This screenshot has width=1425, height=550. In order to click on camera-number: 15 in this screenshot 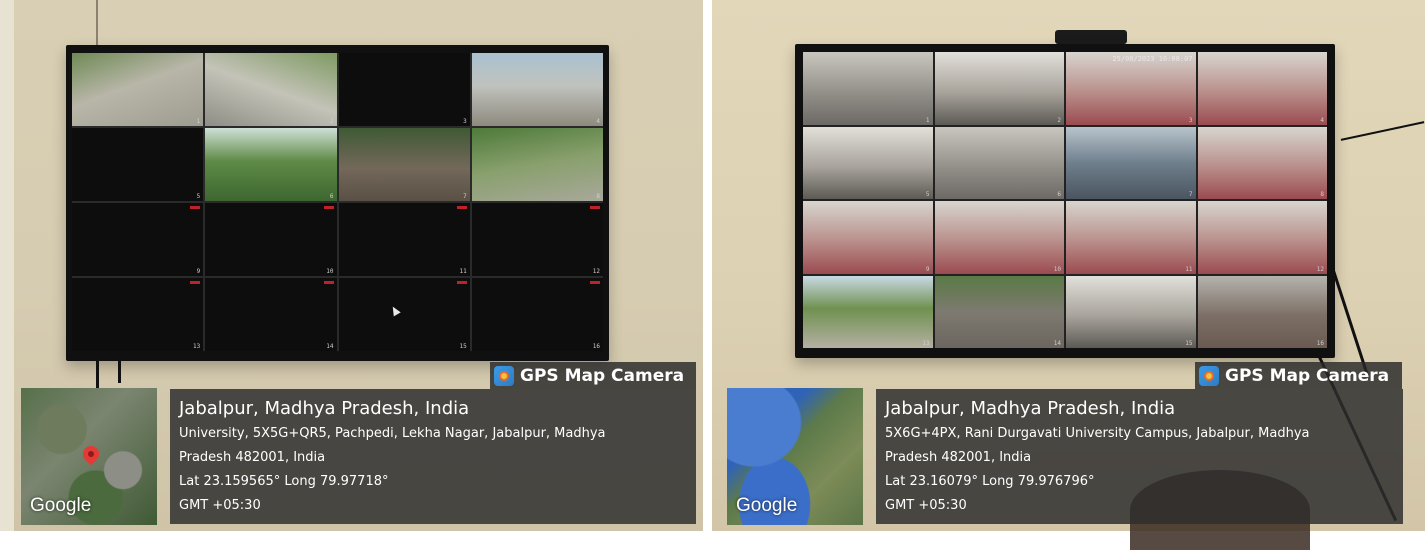, I will do `click(1189, 343)`.